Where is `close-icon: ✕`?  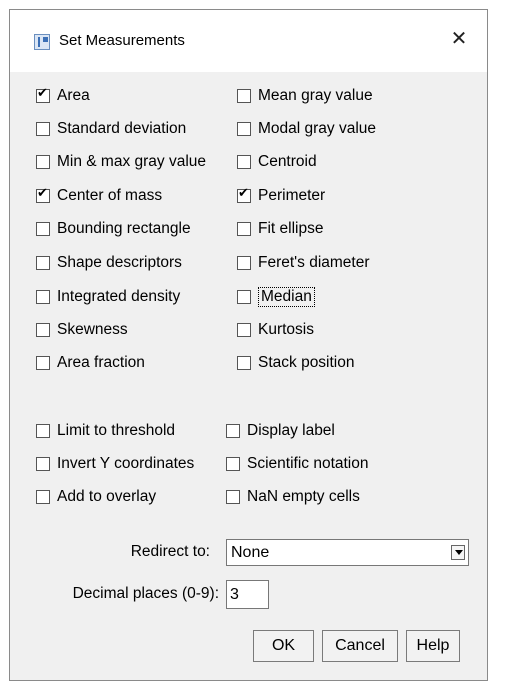 close-icon: ✕ is located at coordinates (459, 39).